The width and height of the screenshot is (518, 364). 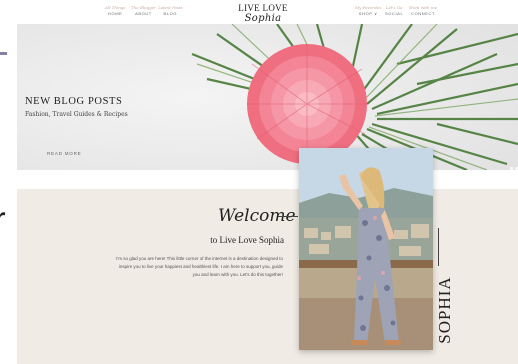 What do you see at coordinates (513, 163) in the screenshot?
I see `slider-dots` at bounding box center [513, 163].